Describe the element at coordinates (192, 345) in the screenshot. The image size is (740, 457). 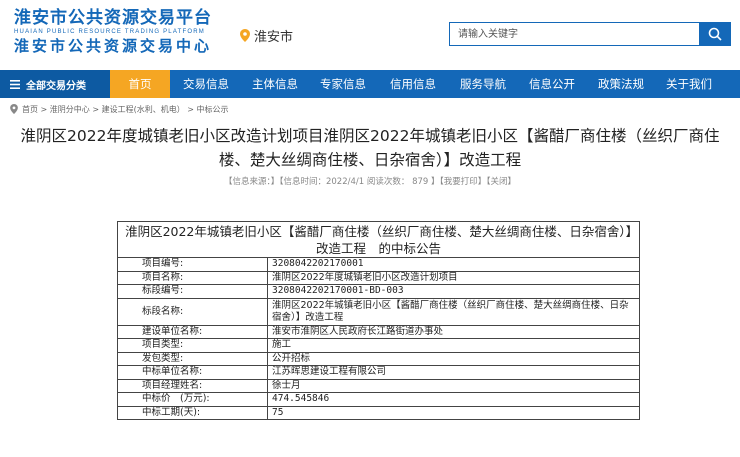
I see `row-label: 项目类型:` at that location.